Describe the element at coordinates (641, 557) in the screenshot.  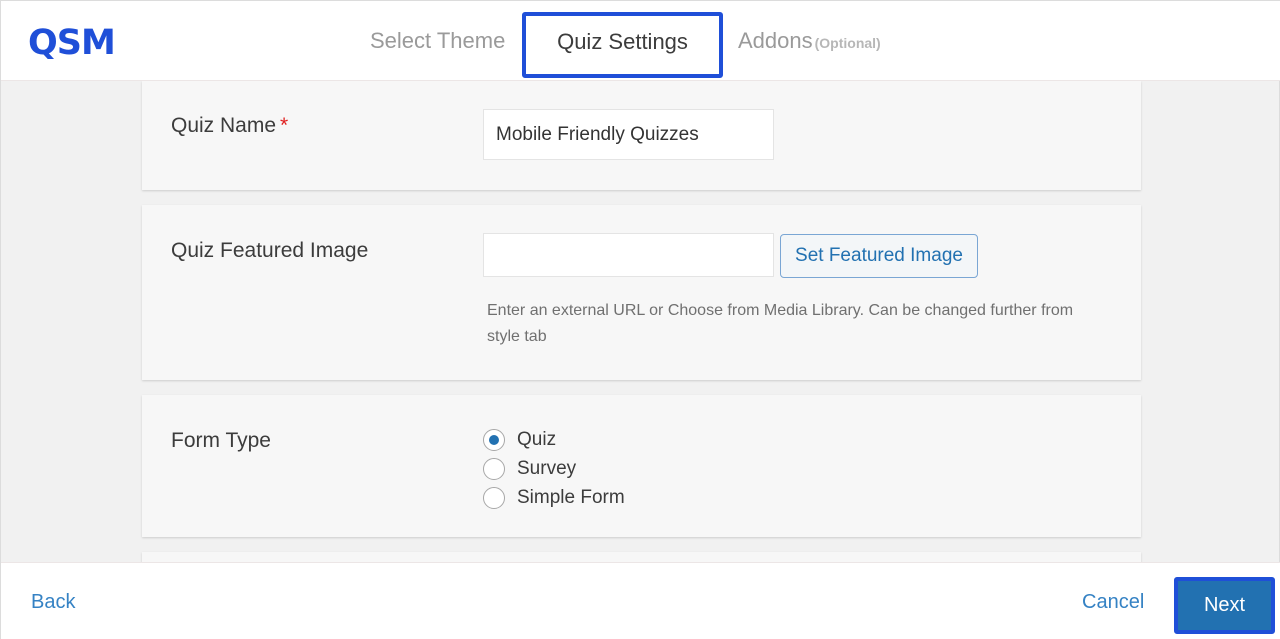
I see `next-settings-card` at that location.